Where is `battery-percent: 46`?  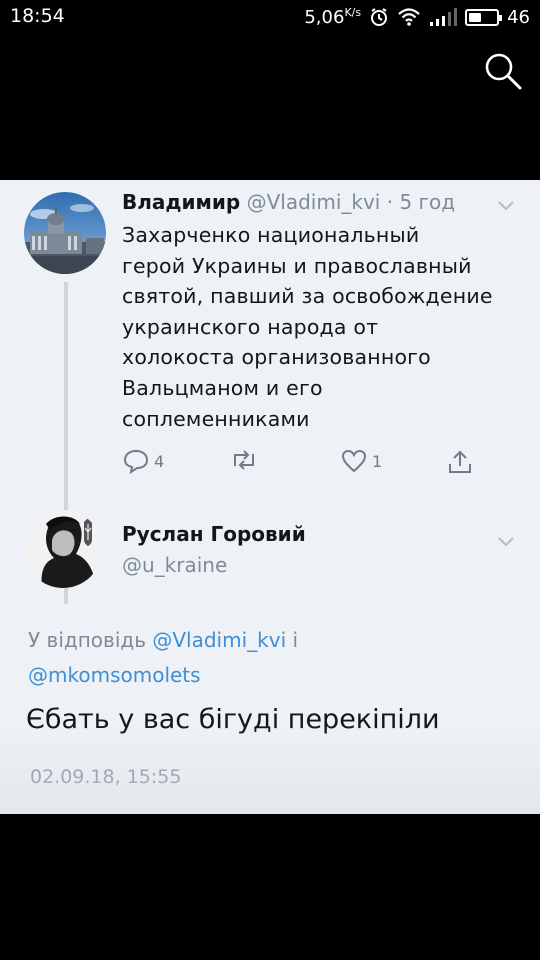
battery-percent: 46 is located at coordinates (518, 17).